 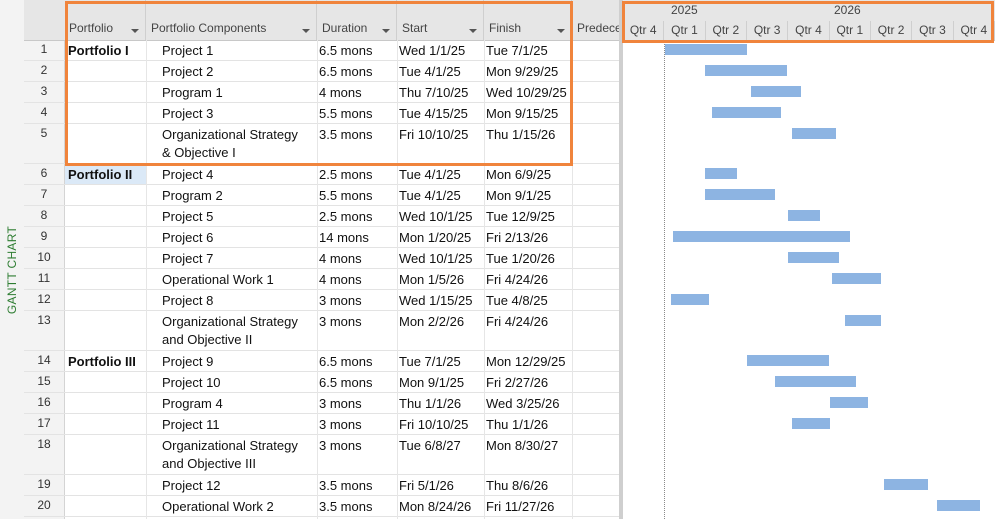 I want to click on table-row: 7 Program 2 5.5 mons Tue 4/1/25 Mon 9/1/25, so click(x=322, y=195).